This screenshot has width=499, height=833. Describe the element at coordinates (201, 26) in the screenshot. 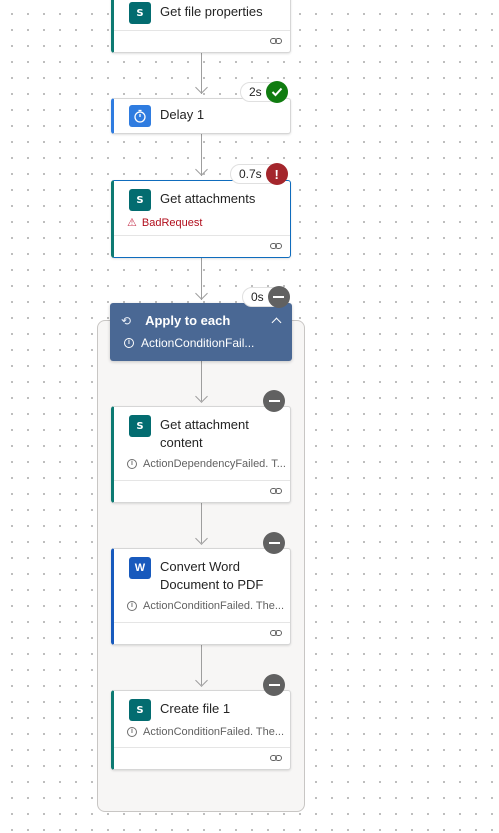

I see `action-card-get-file-properties: S Get file properties` at that location.